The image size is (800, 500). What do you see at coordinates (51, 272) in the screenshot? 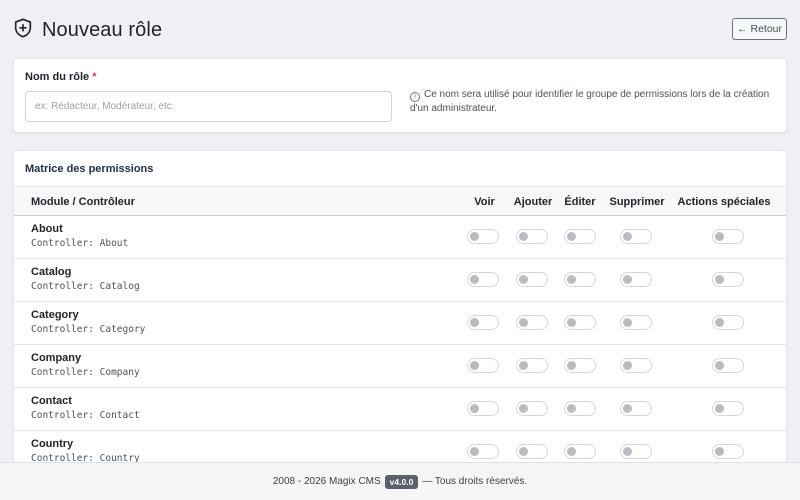
I see `module-name: Catalog` at bounding box center [51, 272].